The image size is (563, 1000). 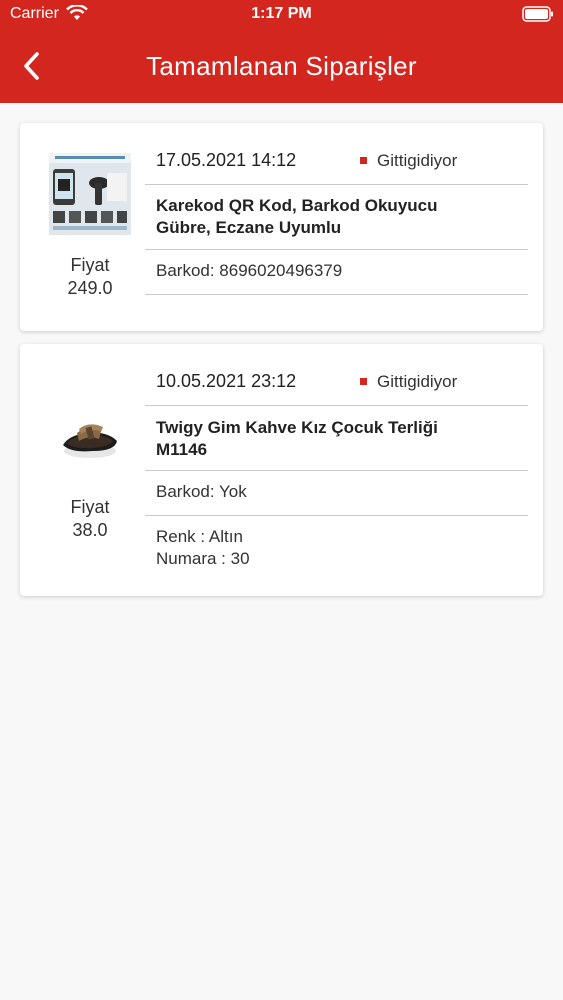 What do you see at coordinates (537, 14) in the screenshot?
I see `battery-icon` at bounding box center [537, 14].